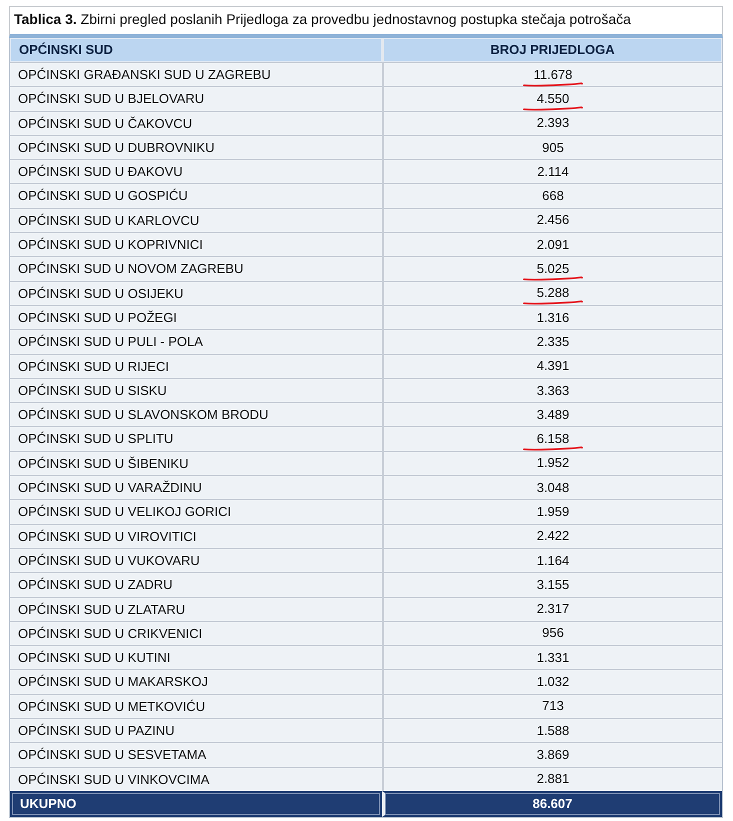  I want to click on table-cell: OPĆINSKI SUD U MAKARSKOJ, so click(196, 681).